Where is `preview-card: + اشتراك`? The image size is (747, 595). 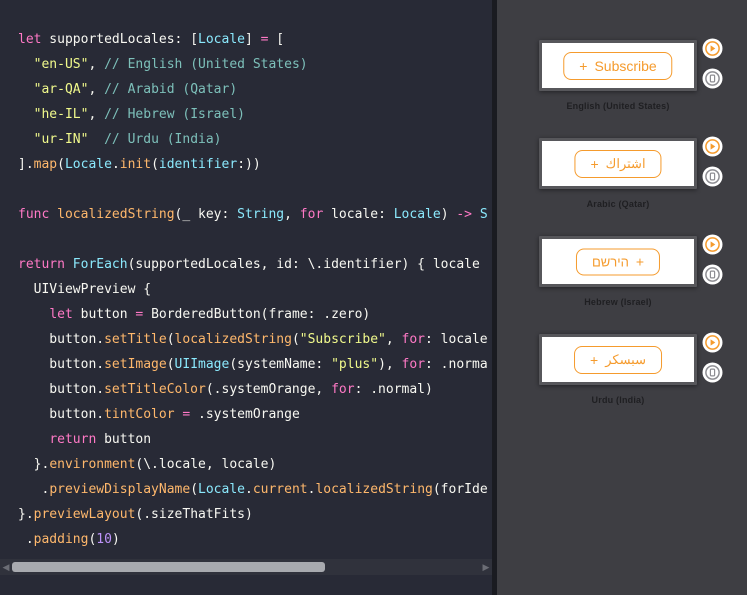
preview-card: + اشتراك is located at coordinates (618, 163).